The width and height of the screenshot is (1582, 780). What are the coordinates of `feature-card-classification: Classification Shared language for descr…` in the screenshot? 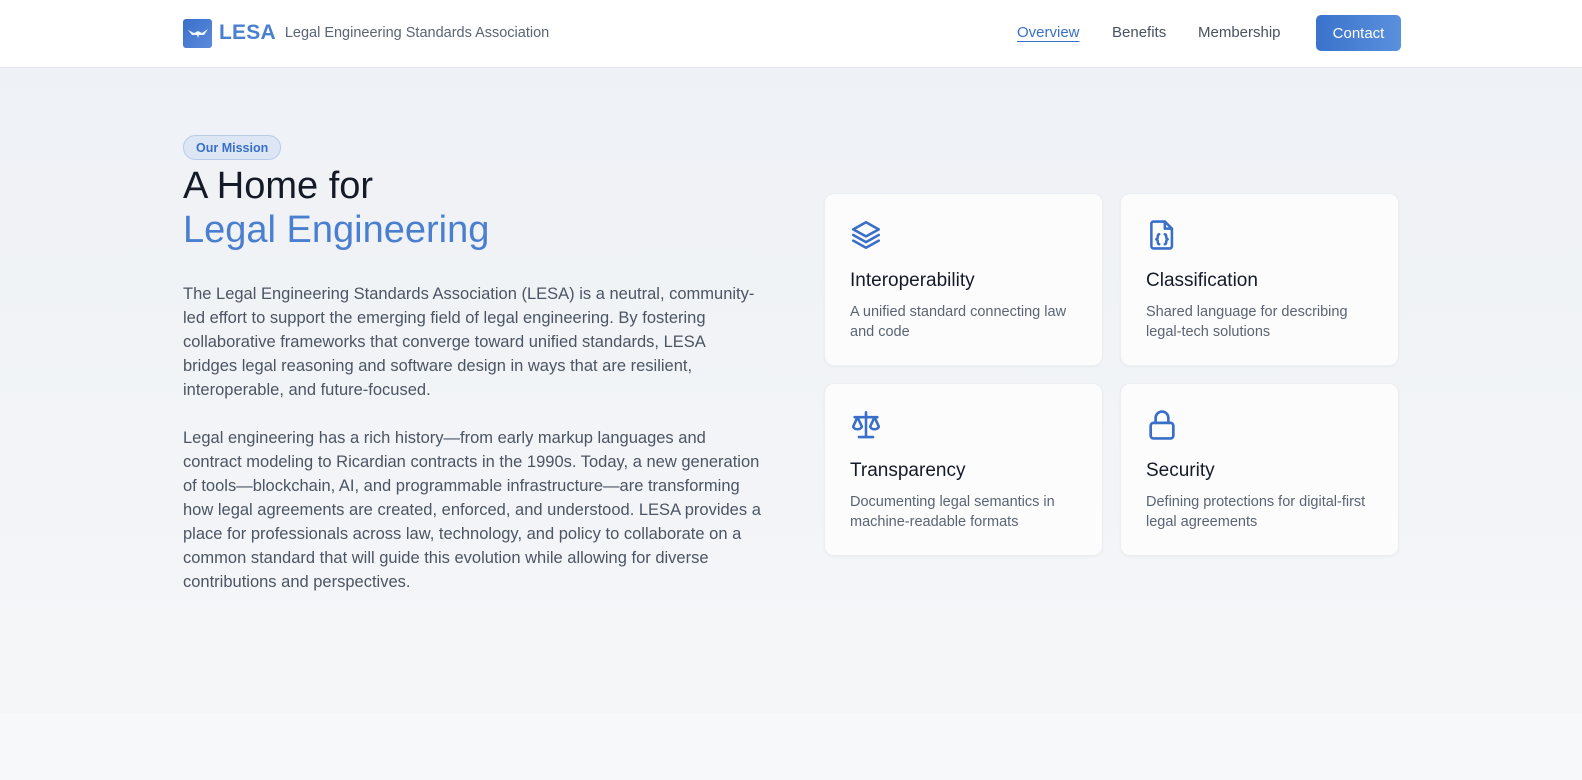 It's located at (1259, 279).